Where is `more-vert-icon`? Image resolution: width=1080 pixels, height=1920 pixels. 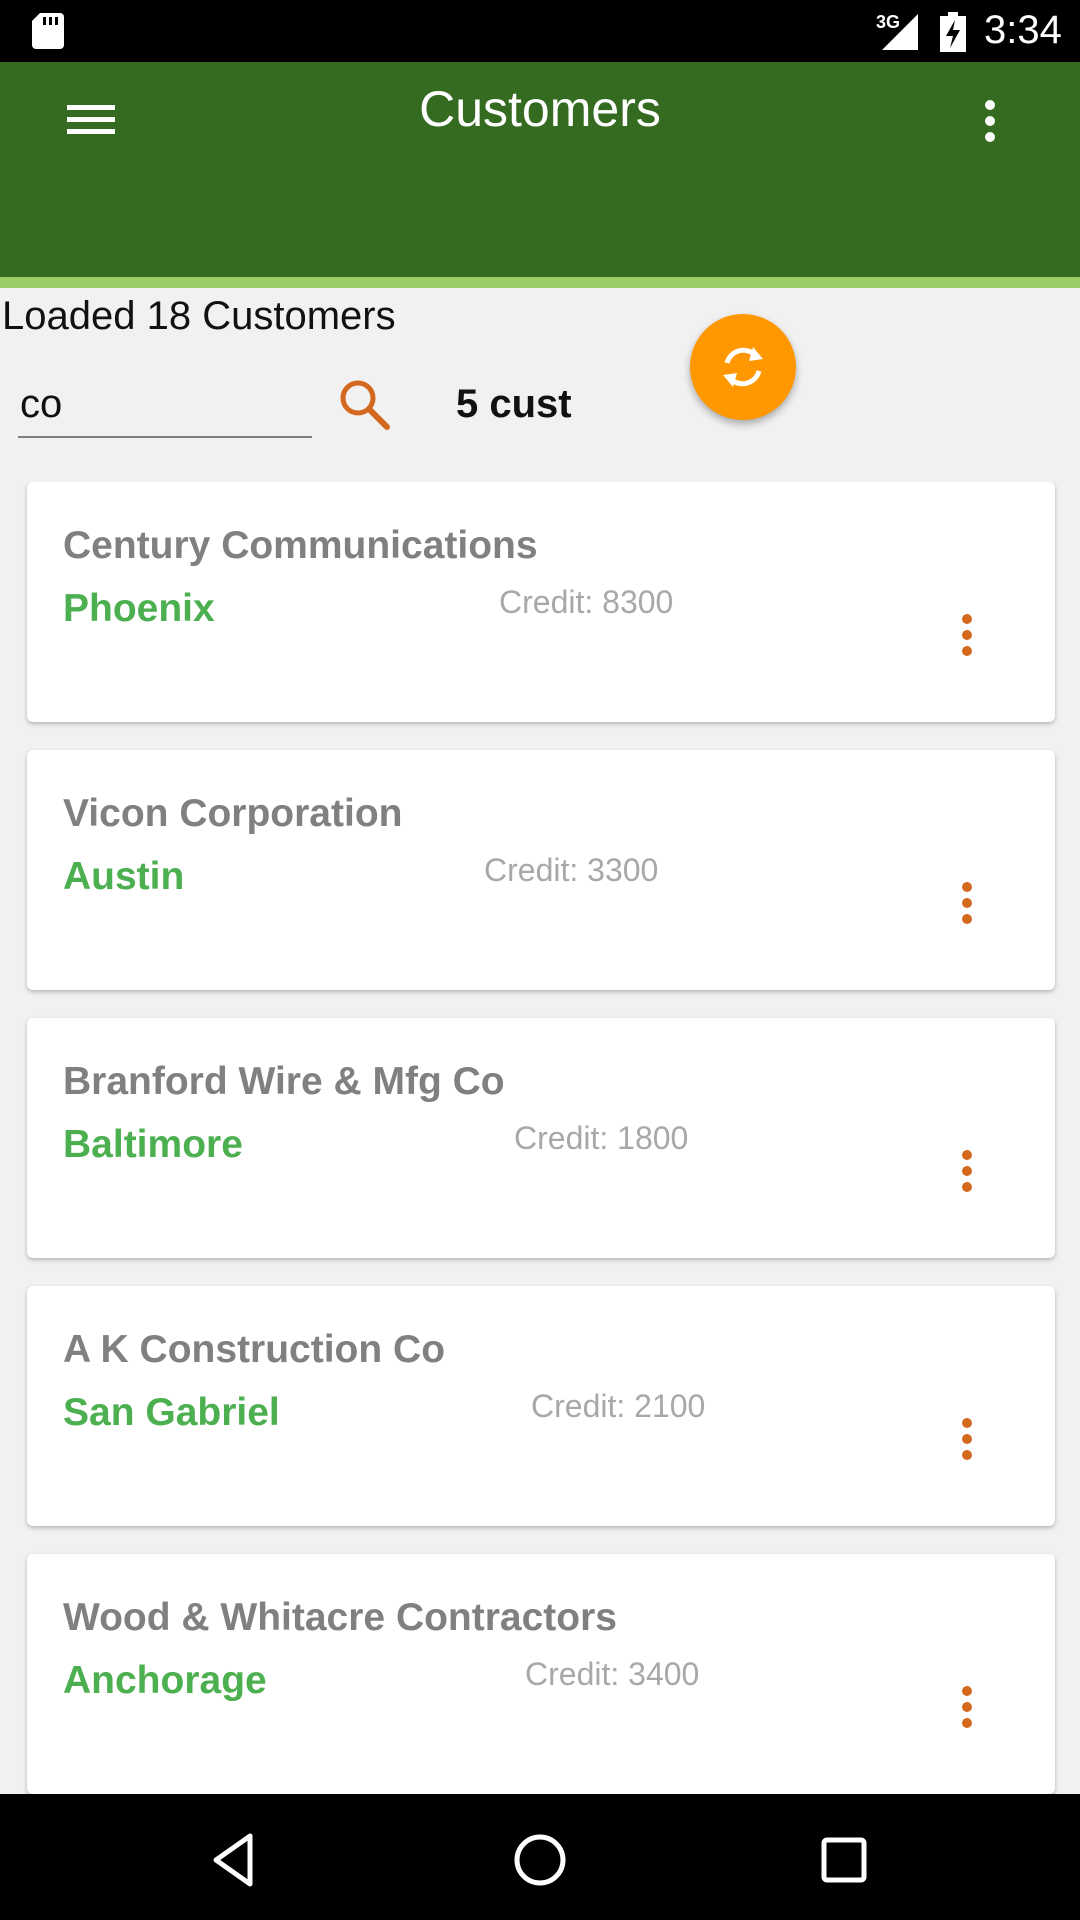
more-vert-icon is located at coordinates (990, 122).